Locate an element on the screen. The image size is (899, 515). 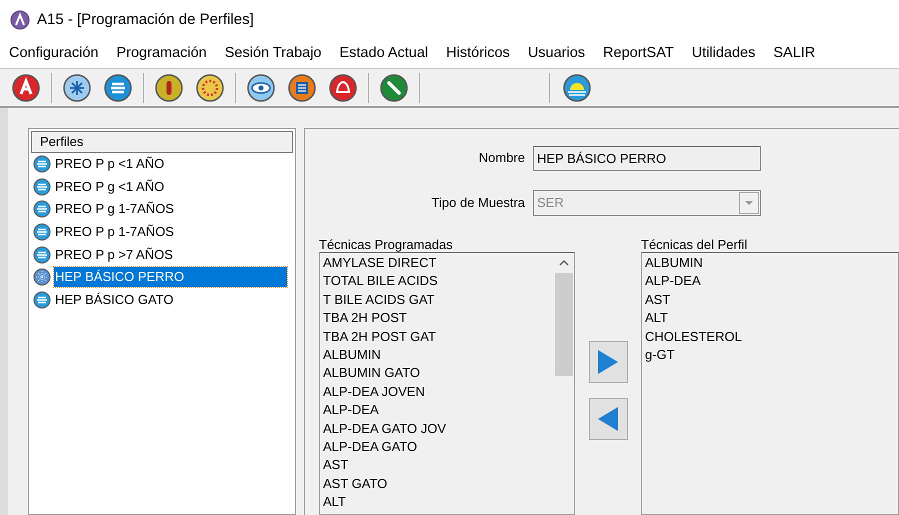
sunrise-icon is located at coordinates (577, 87).